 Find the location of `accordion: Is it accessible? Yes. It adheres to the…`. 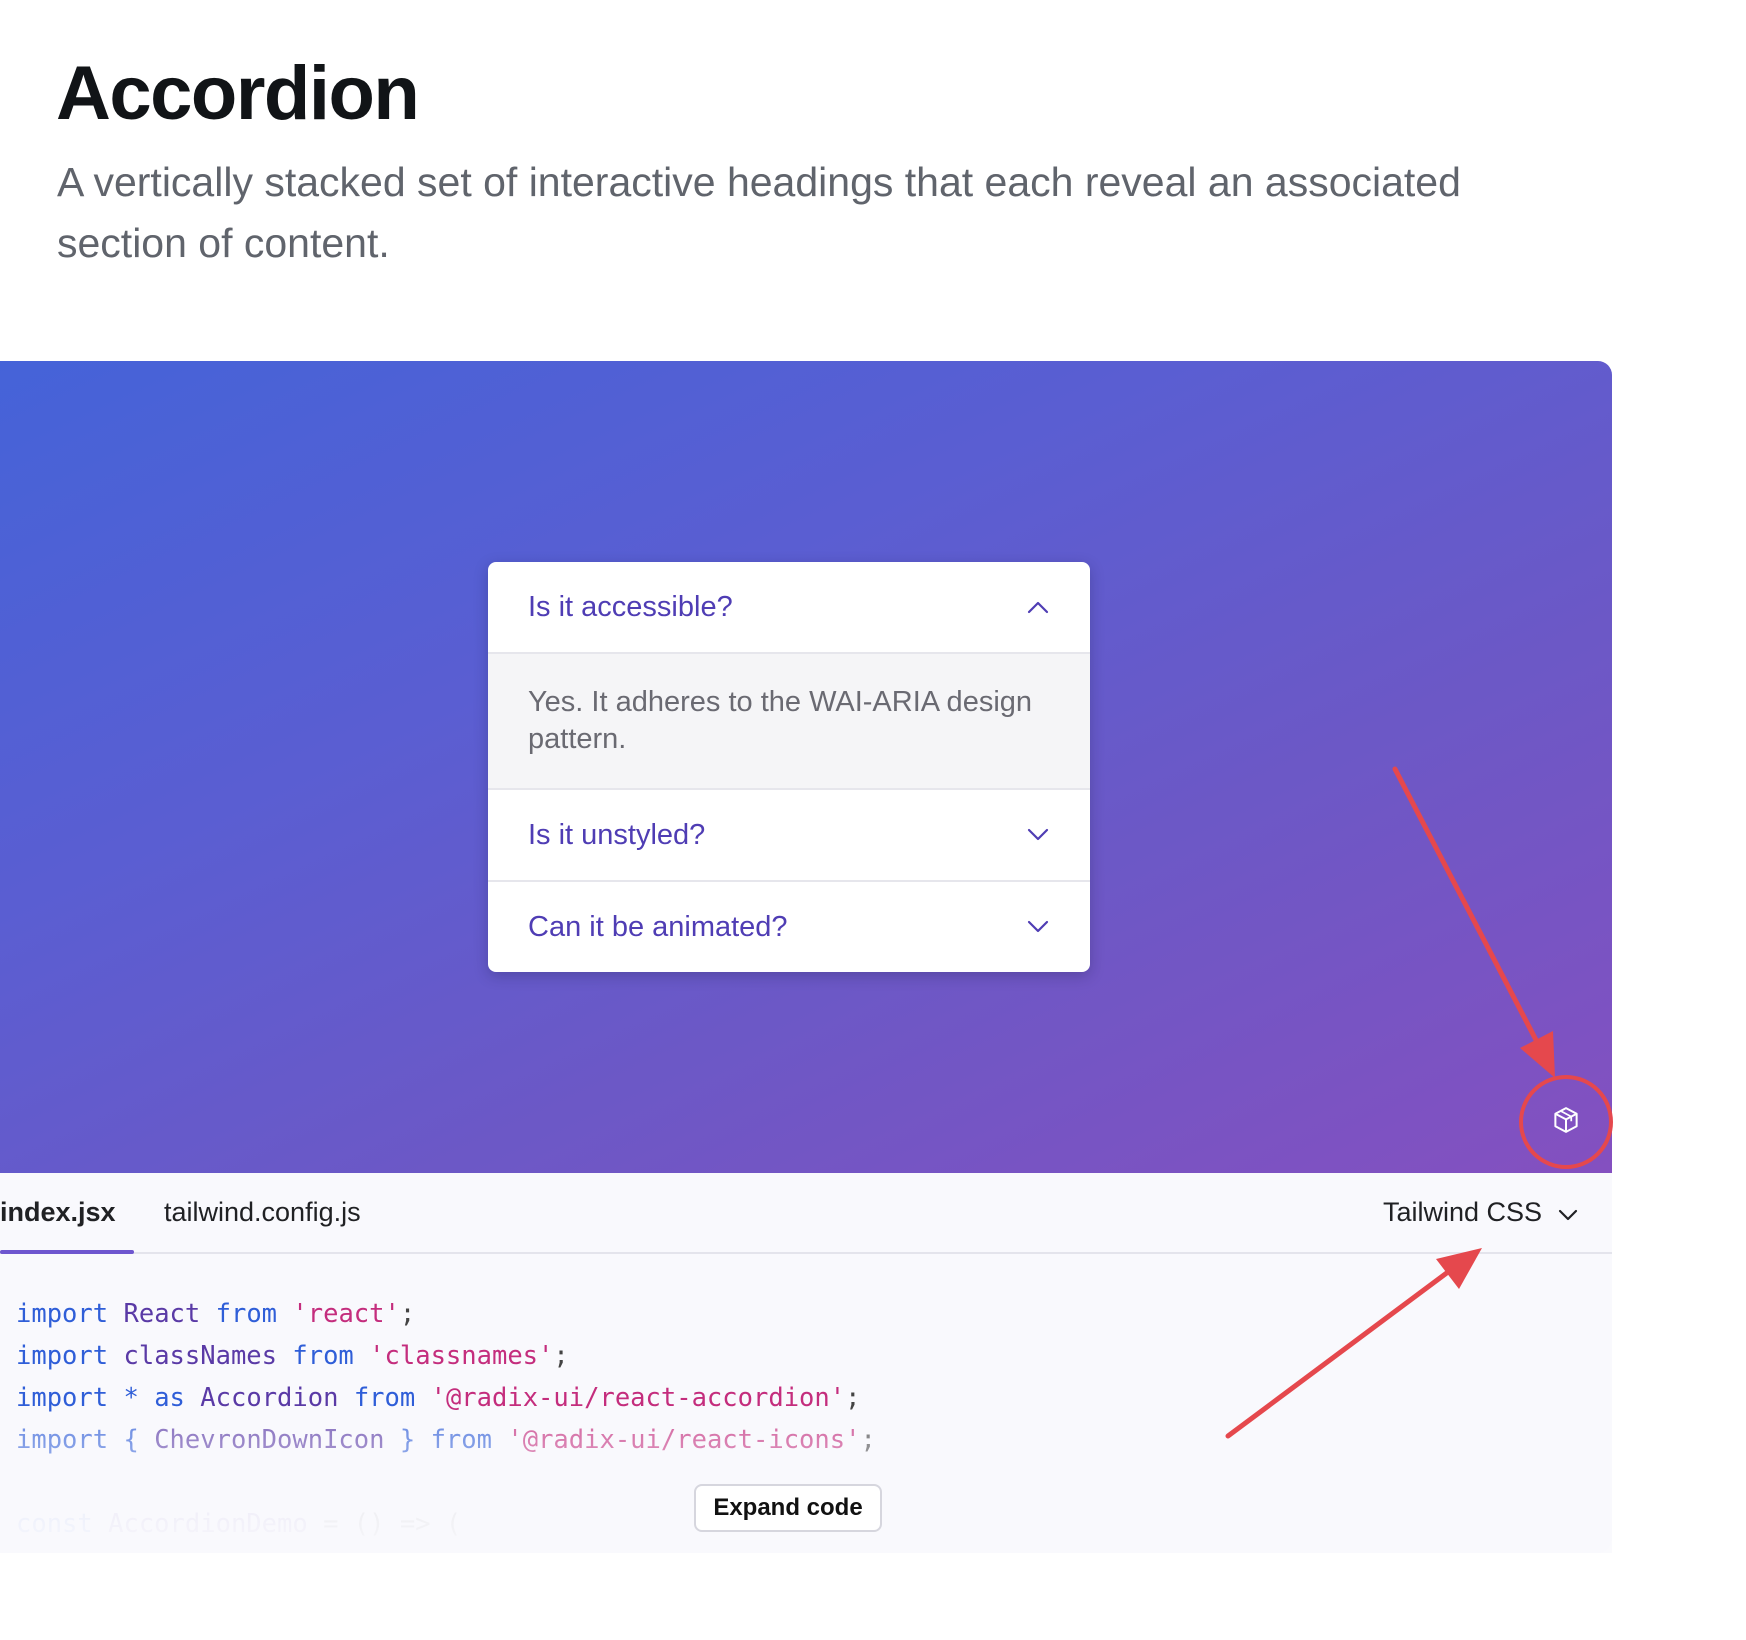

accordion: Is it accessible? Yes. It adheres to the… is located at coordinates (789, 767).